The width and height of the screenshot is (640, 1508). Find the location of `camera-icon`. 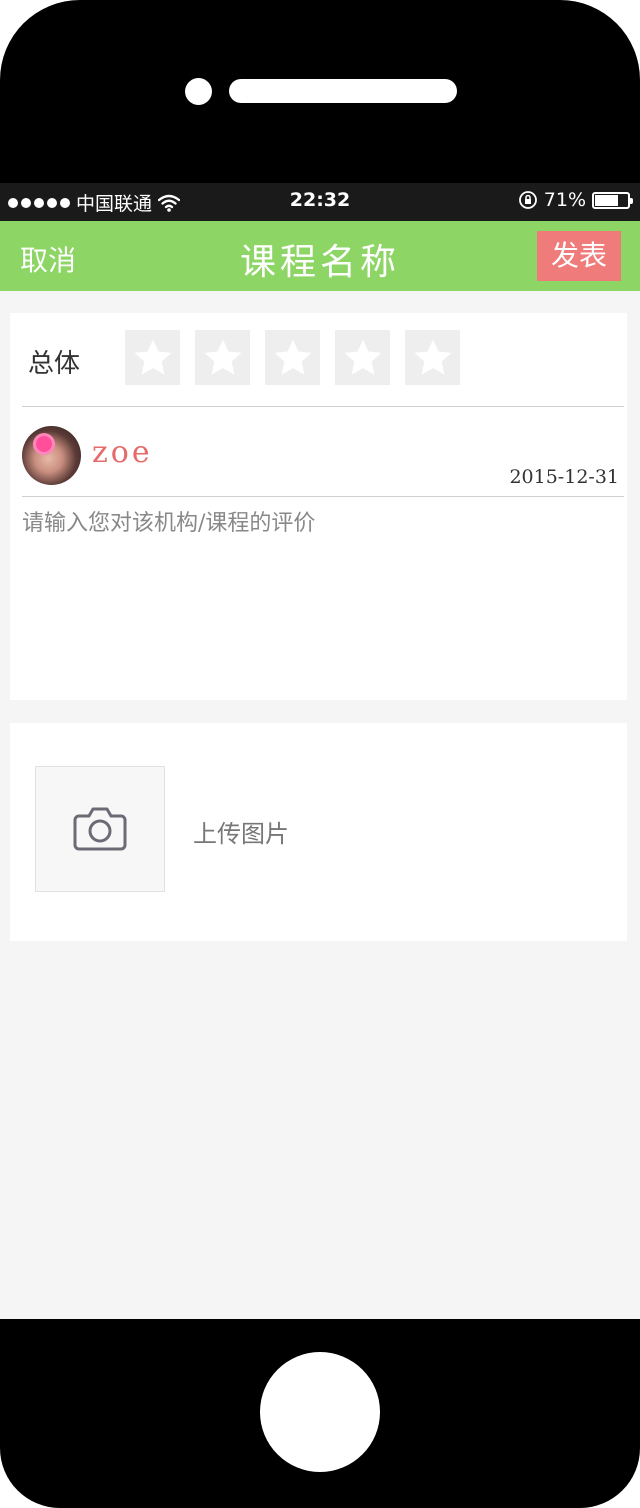

camera-icon is located at coordinates (100, 829).